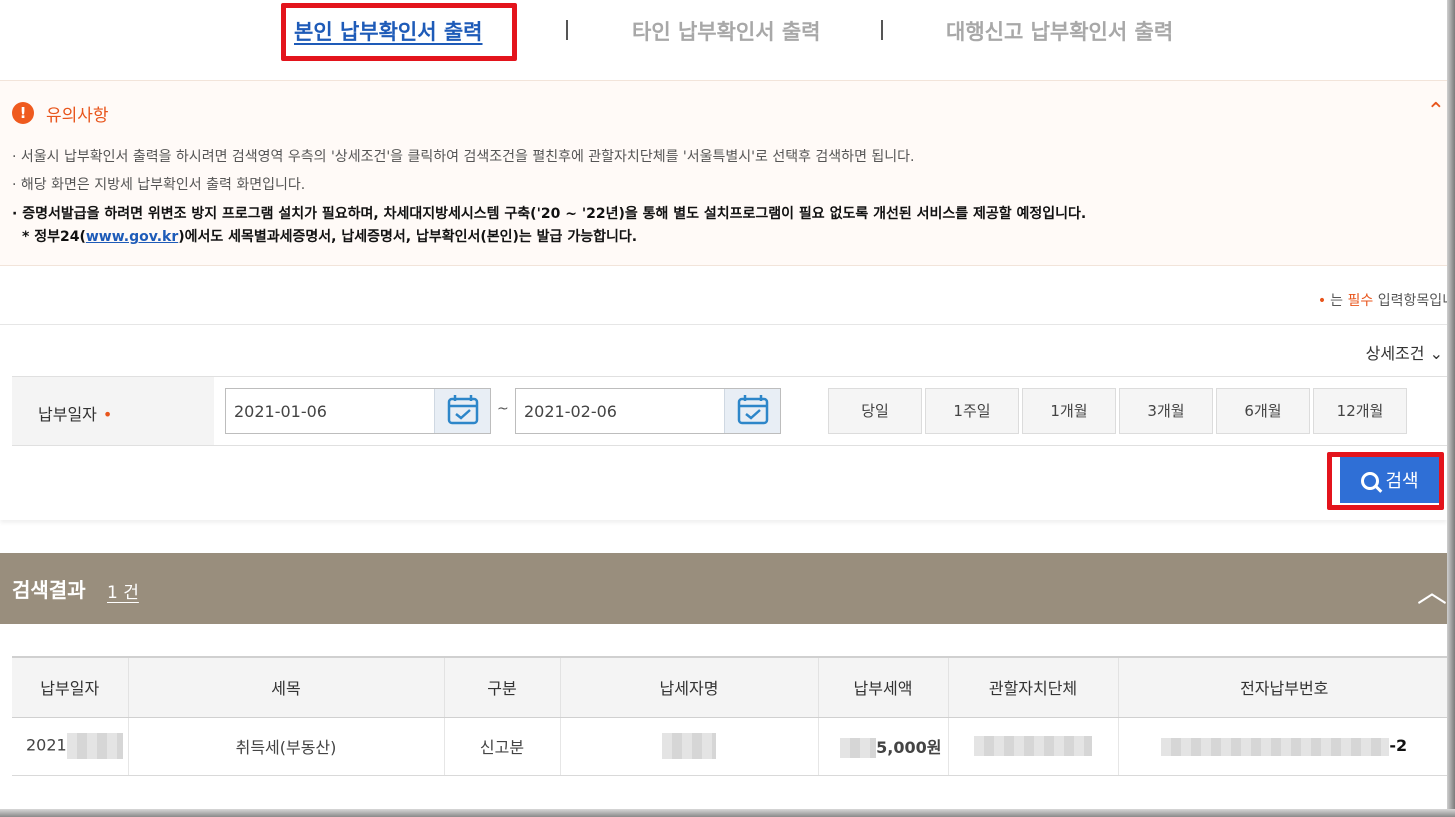  I want to click on cell-pay-date: 2021, so click(70, 746).